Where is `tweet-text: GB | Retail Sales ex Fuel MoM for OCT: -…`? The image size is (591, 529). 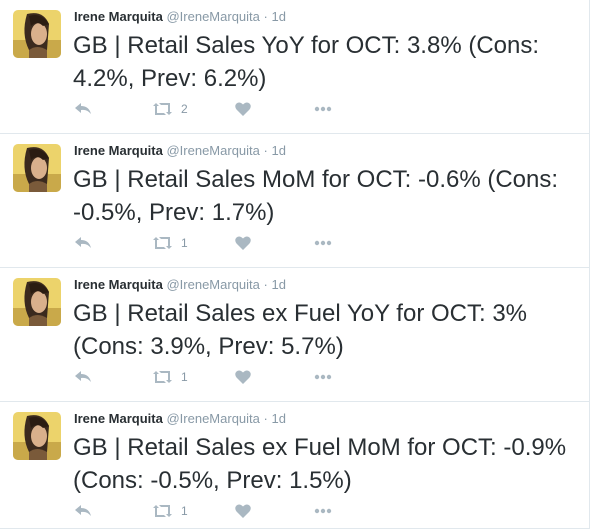
tweet-text: GB | Retail Sales ex Fuel MoM for OCT: -… is located at coordinates (320, 464).